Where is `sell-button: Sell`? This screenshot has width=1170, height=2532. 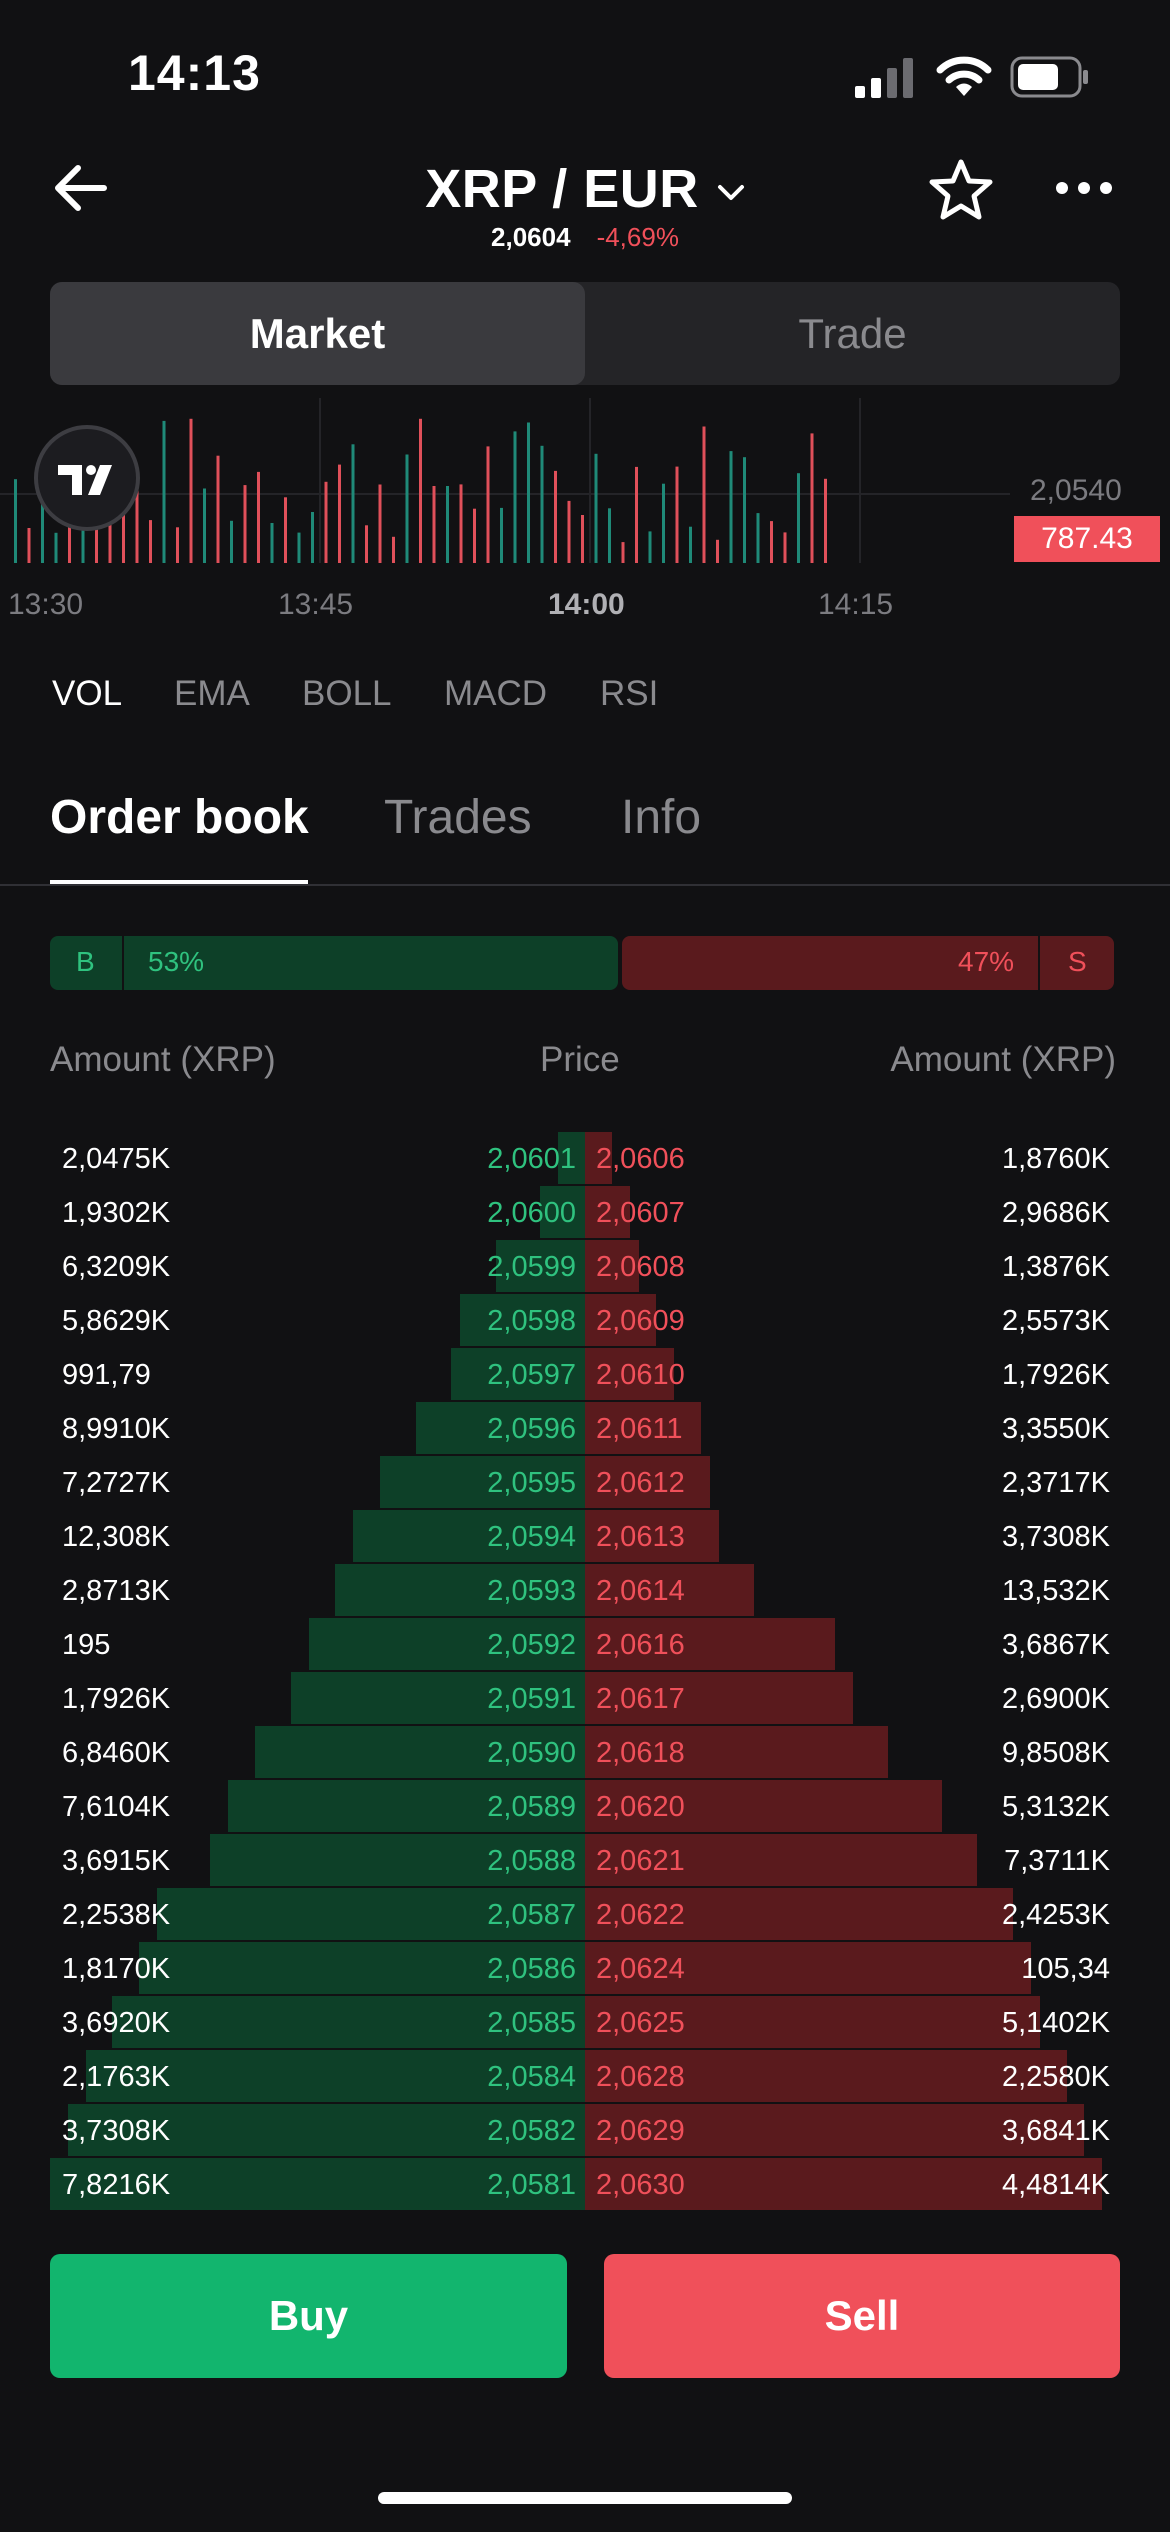 sell-button: Sell is located at coordinates (862, 2316).